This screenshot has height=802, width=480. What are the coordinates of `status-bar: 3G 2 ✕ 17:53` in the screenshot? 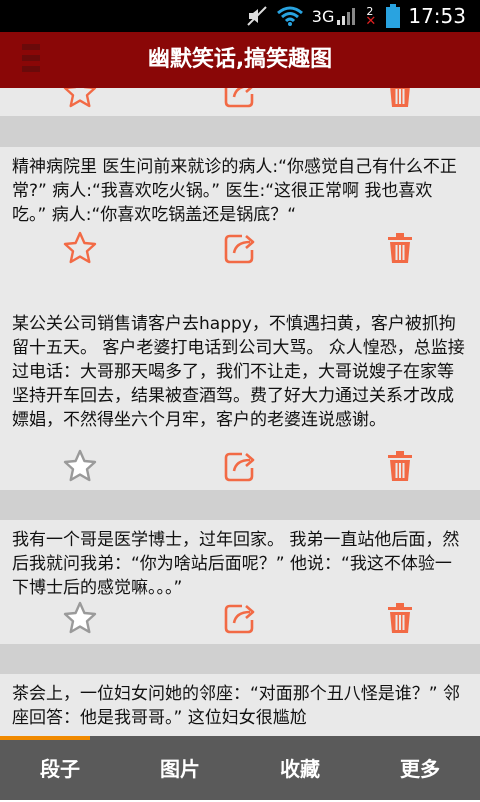 It's located at (240, 16).